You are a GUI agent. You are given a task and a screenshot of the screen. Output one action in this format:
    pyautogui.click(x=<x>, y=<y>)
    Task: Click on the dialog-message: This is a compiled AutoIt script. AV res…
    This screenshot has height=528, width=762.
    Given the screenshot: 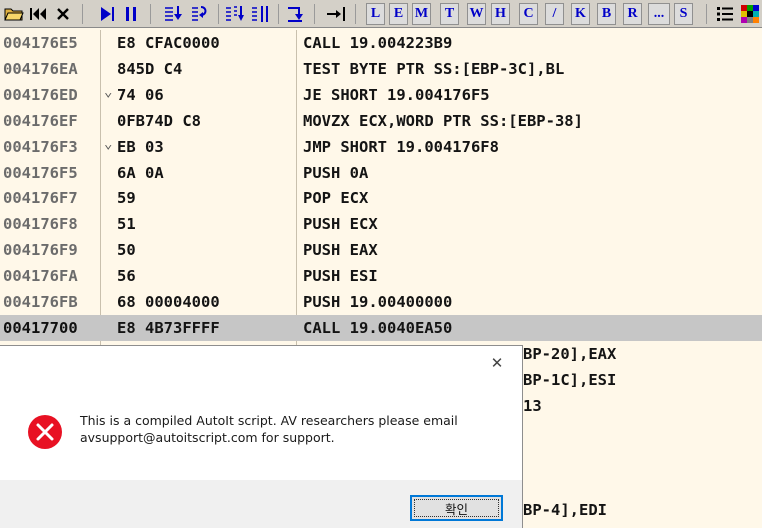 What is the action you would take?
    pyautogui.click(x=295, y=429)
    